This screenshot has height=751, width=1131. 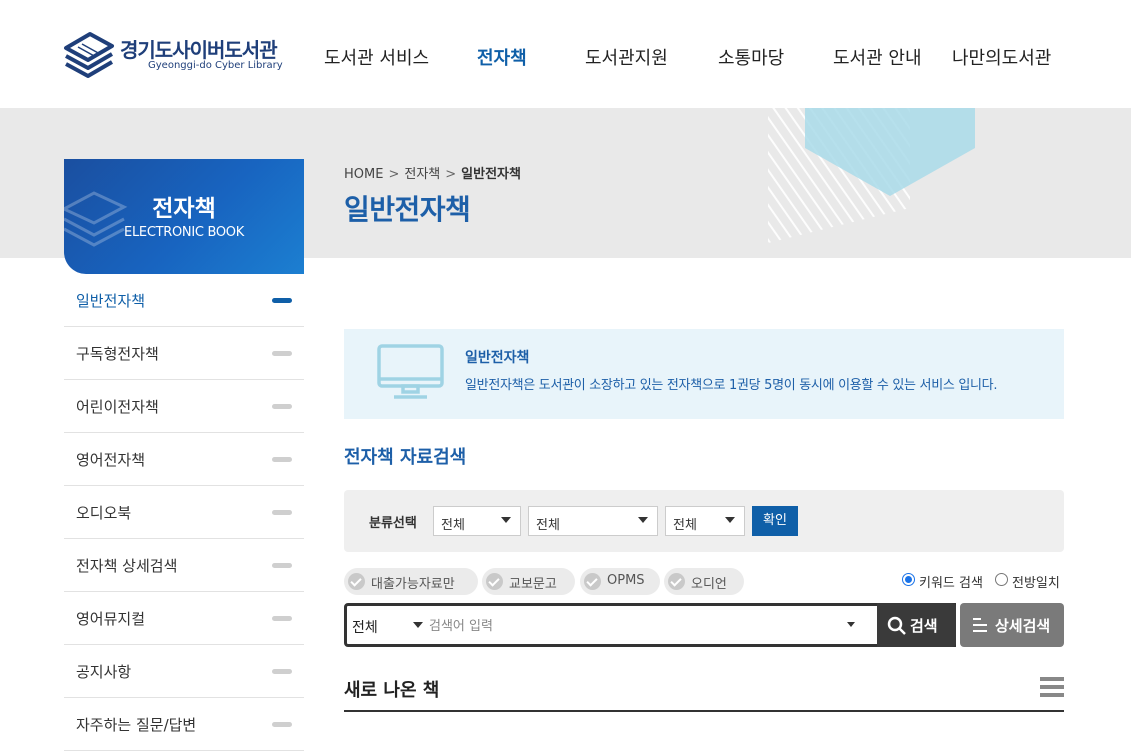 I want to click on sidebar-header: 전자책 ELECTRONIC BOOK, so click(x=184, y=216).